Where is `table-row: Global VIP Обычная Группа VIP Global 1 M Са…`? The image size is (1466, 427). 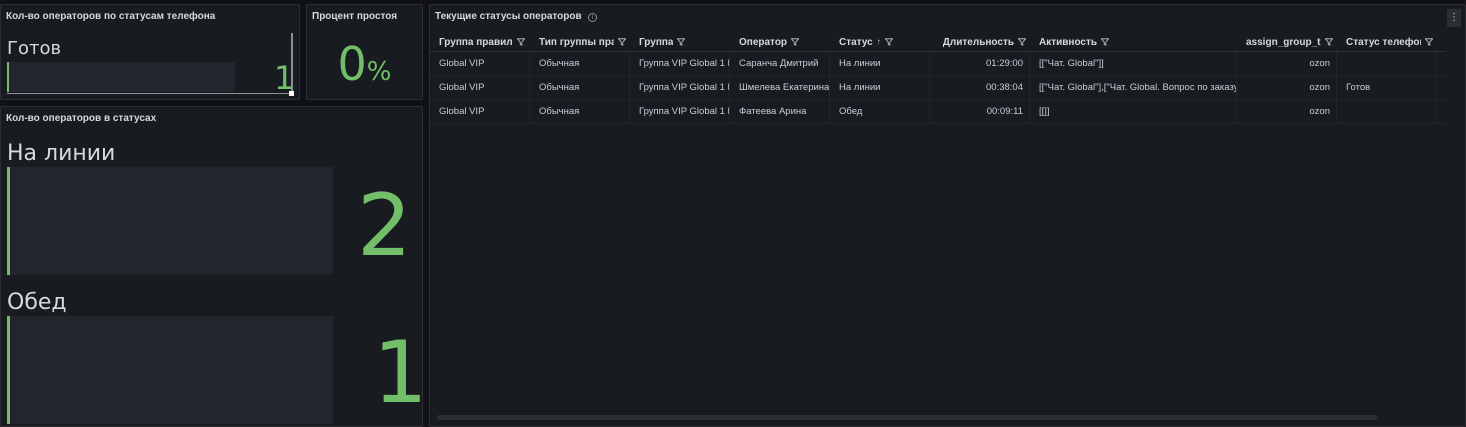
table-row: Global VIP Обычная Группа VIP Global 1 M Са… is located at coordinates (938, 64).